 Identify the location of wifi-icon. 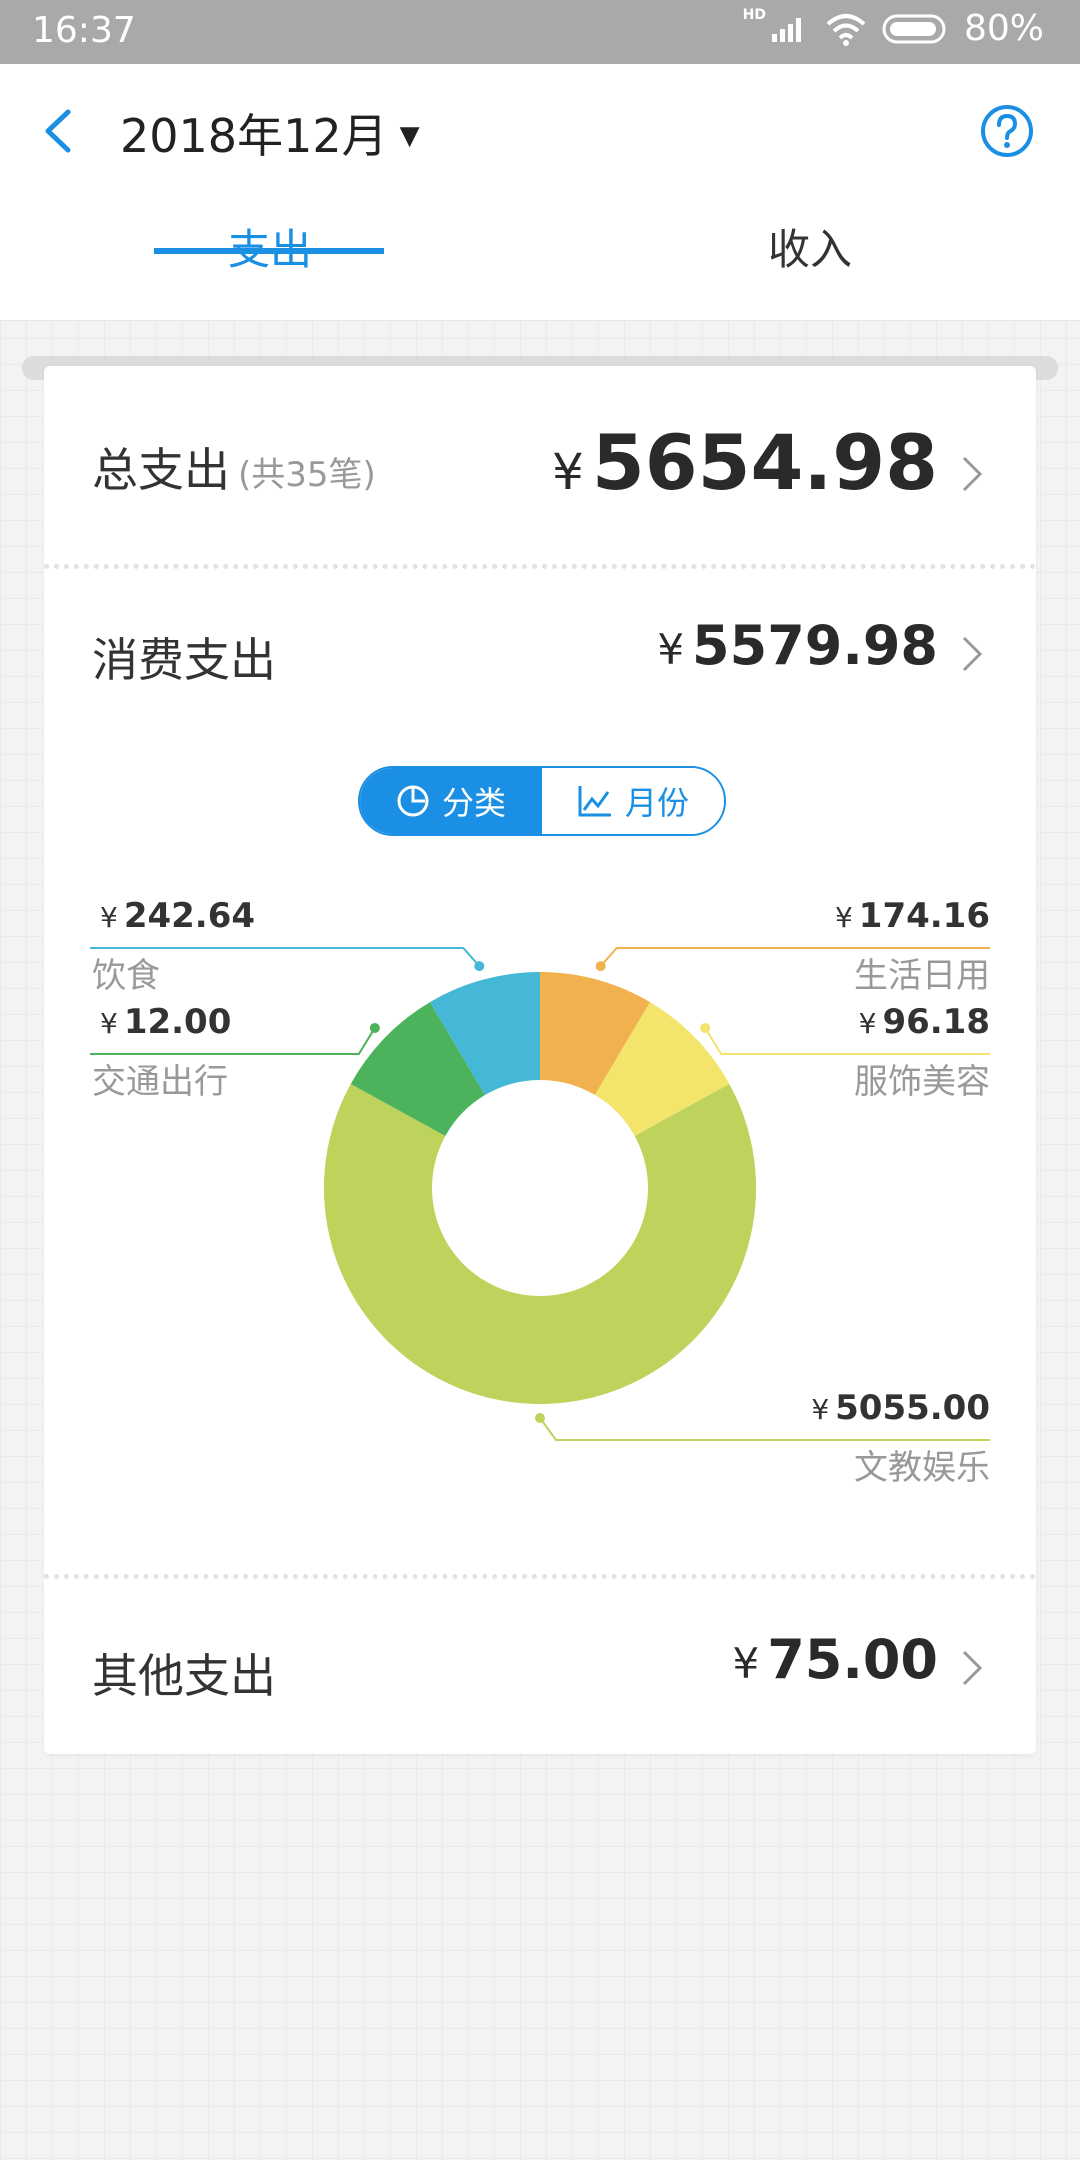
(846, 29).